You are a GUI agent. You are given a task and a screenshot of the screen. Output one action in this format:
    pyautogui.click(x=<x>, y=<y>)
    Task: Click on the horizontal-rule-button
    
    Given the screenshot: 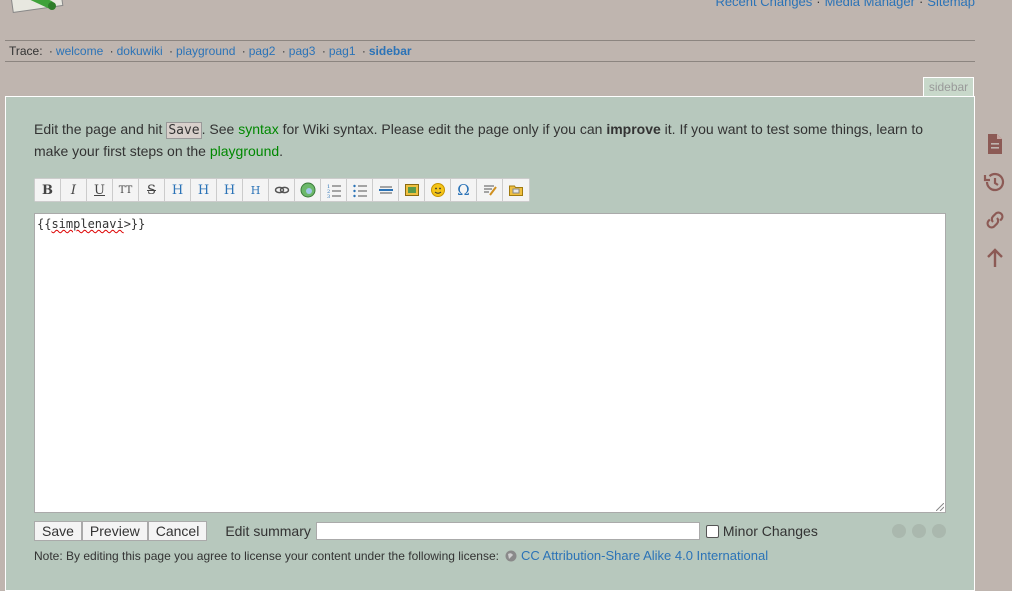 What is the action you would take?
    pyautogui.click(x=386, y=190)
    